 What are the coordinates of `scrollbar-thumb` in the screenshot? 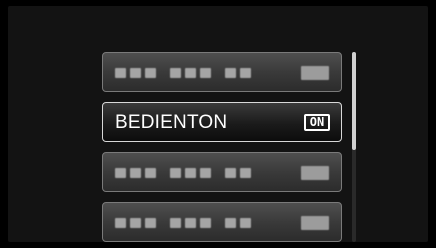 It's located at (354, 101).